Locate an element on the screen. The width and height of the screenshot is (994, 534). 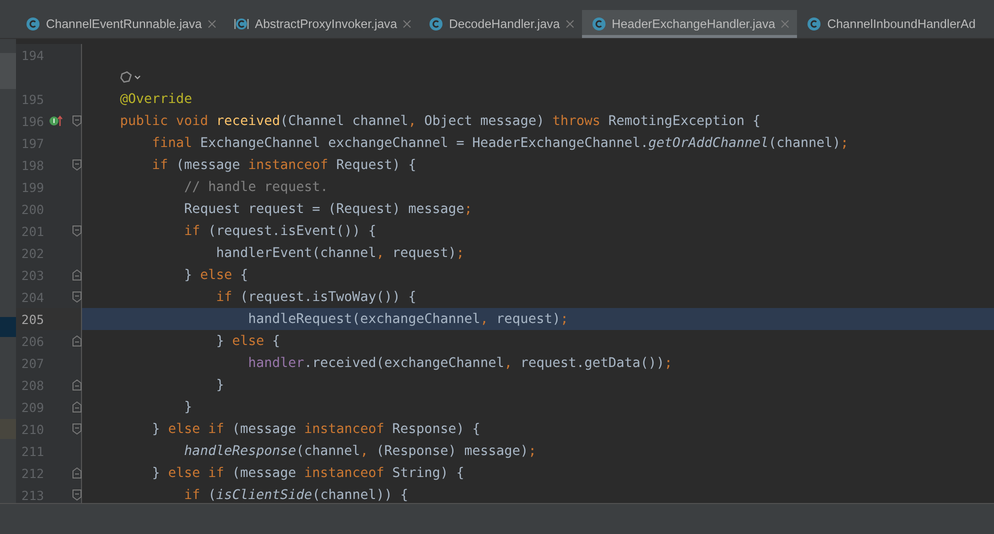
code-line: @Override is located at coordinates (155, 99).